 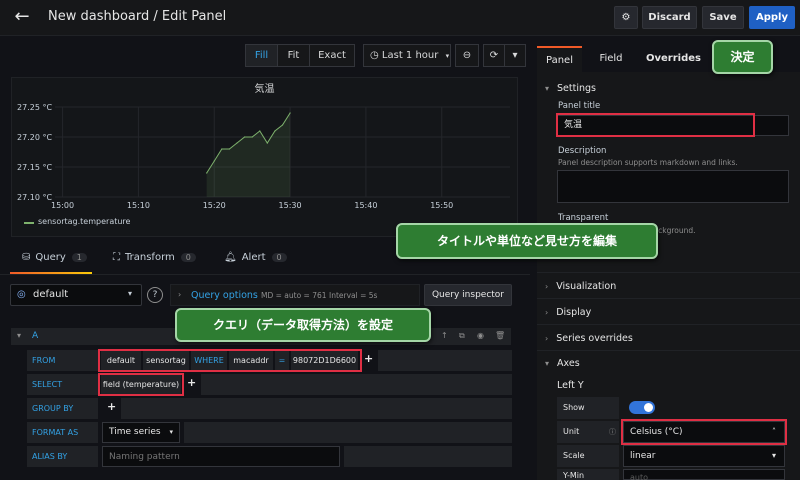 What do you see at coordinates (500, 335) in the screenshot?
I see `trash-icon: 🗑︎` at bounding box center [500, 335].